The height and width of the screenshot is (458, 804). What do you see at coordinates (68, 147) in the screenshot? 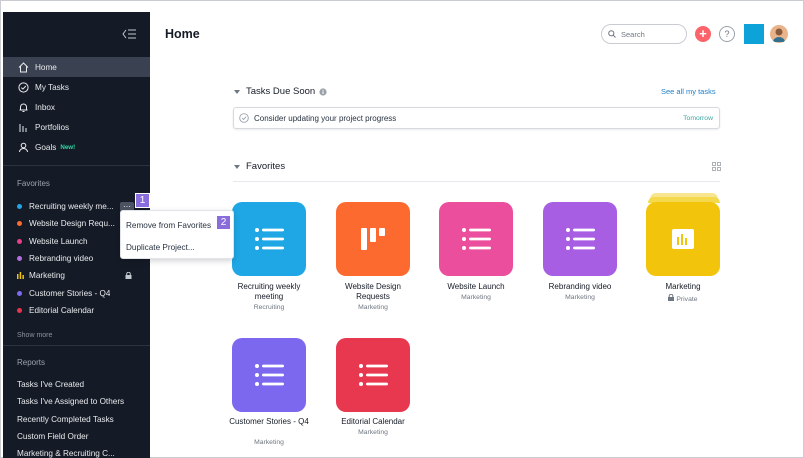
I see `new-badge: New!` at bounding box center [68, 147].